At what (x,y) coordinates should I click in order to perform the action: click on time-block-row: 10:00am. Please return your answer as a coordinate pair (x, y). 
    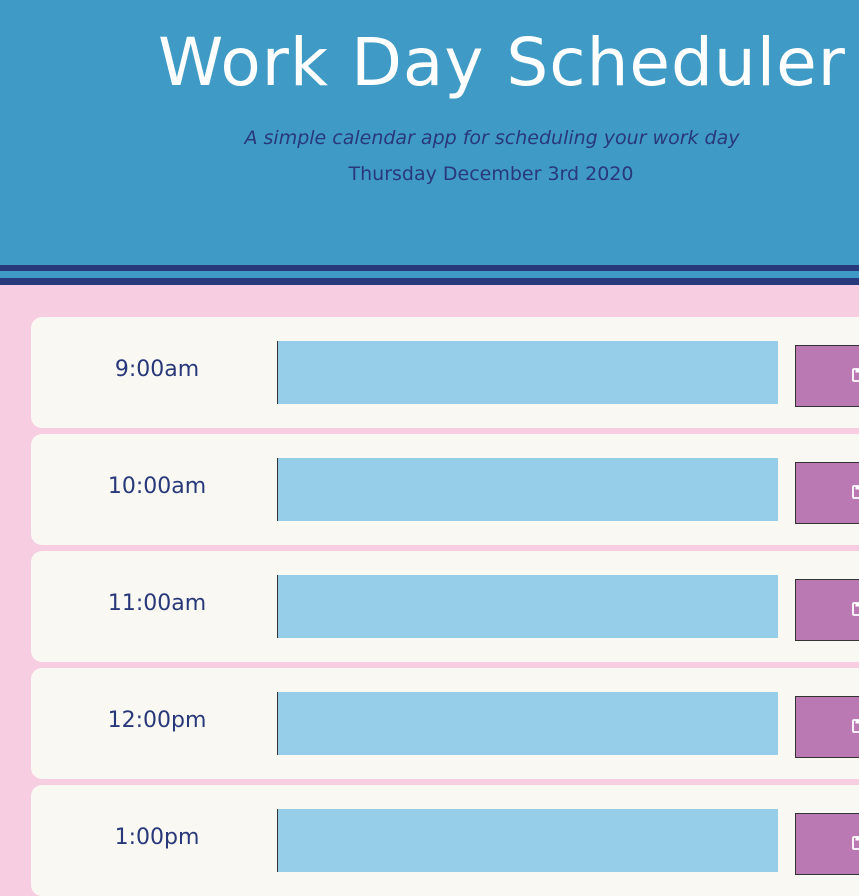
    Looking at the image, I should click on (445, 489).